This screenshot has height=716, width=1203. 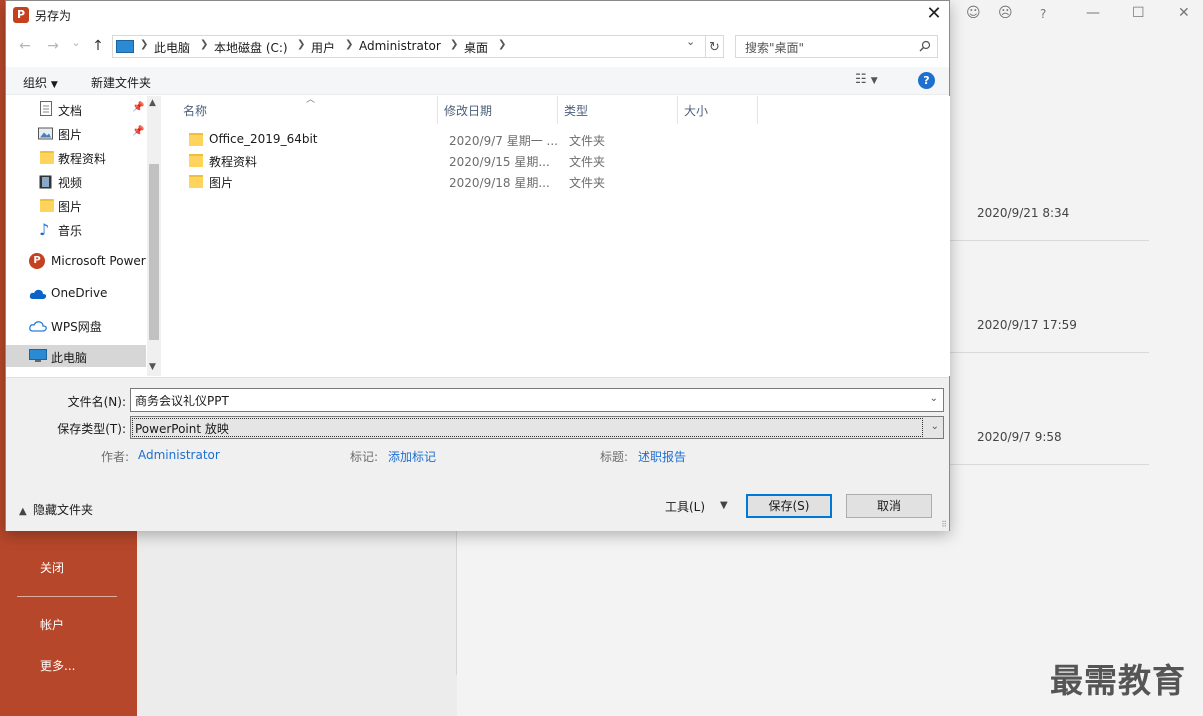 What do you see at coordinates (400, 46) in the screenshot?
I see `breadcrumb-administrator: Administrator` at bounding box center [400, 46].